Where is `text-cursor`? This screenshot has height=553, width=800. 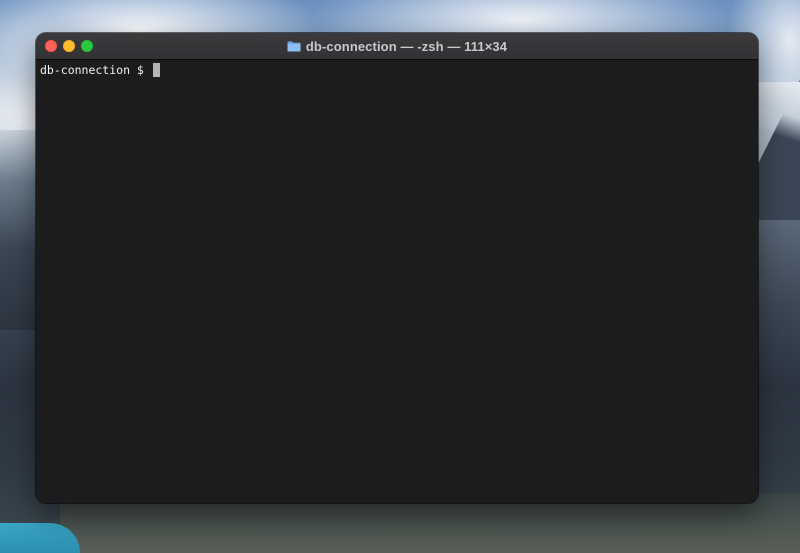
text-cursor is located at coordinates (156, 70).